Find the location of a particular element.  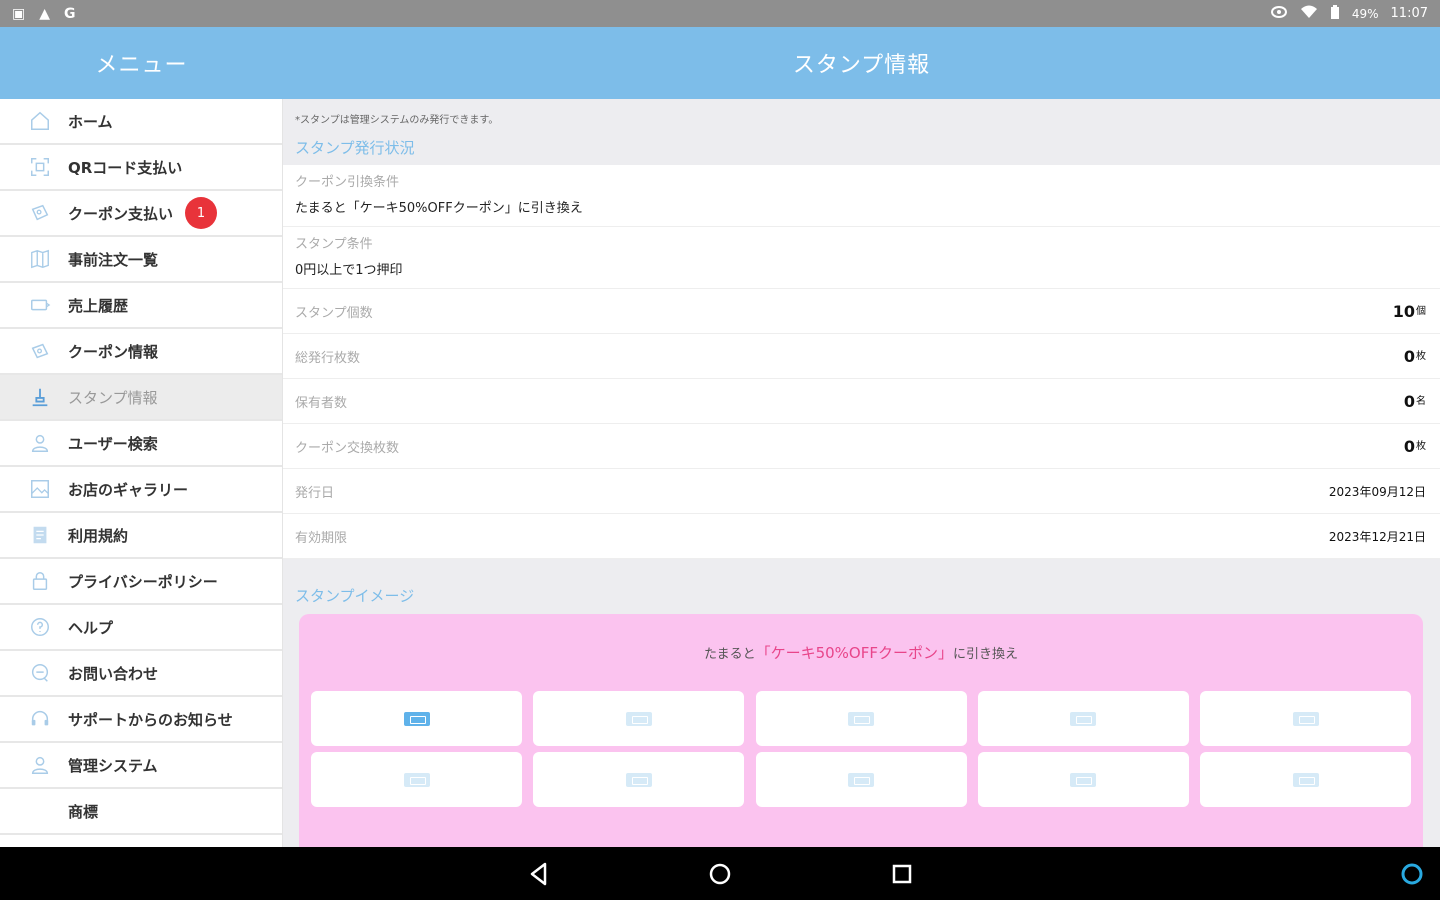

coupon-icon is located at coordinates (40, 351).